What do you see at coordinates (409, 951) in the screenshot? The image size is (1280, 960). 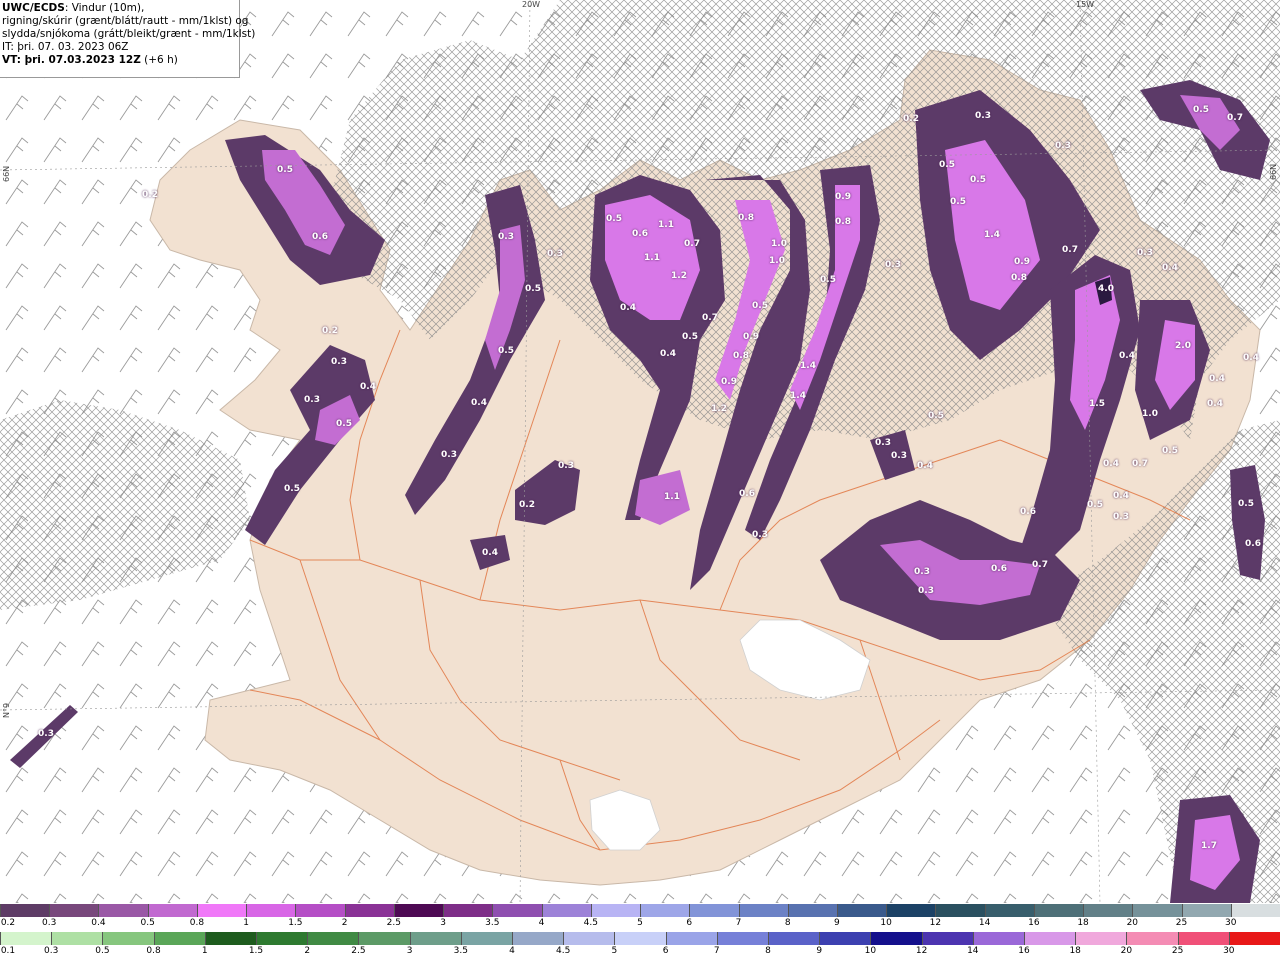 I see `rain-scale-tick-label: 3` at bounding box center [409, 951].